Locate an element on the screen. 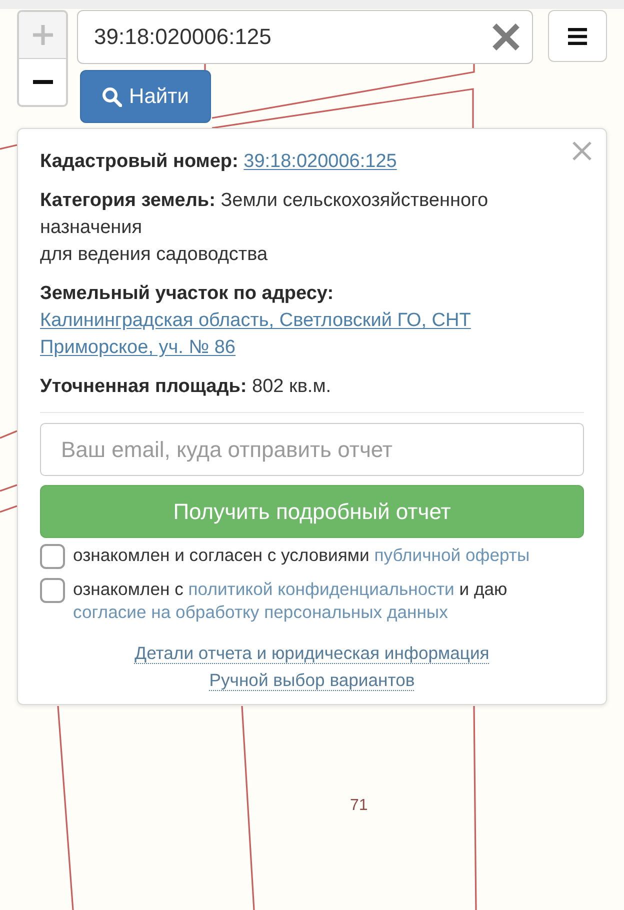  footer-link: Детали отчета и юридическая информация is located at coordinates (312, 653).